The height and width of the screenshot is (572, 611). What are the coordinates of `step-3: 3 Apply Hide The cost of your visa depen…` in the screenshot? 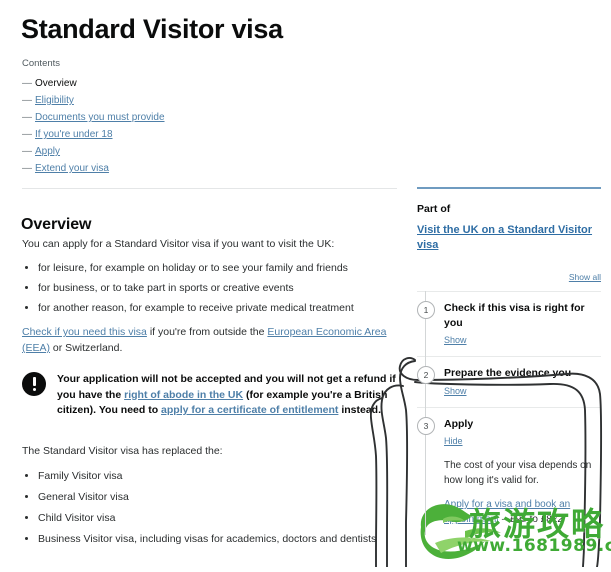 It's located at (509, 471).